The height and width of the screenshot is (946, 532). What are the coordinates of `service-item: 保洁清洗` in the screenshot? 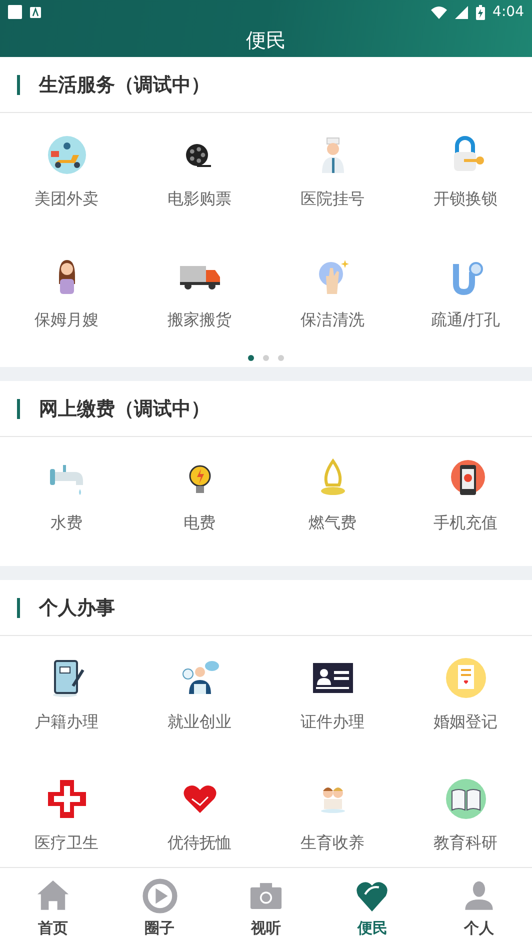 It's located at (332, 294).